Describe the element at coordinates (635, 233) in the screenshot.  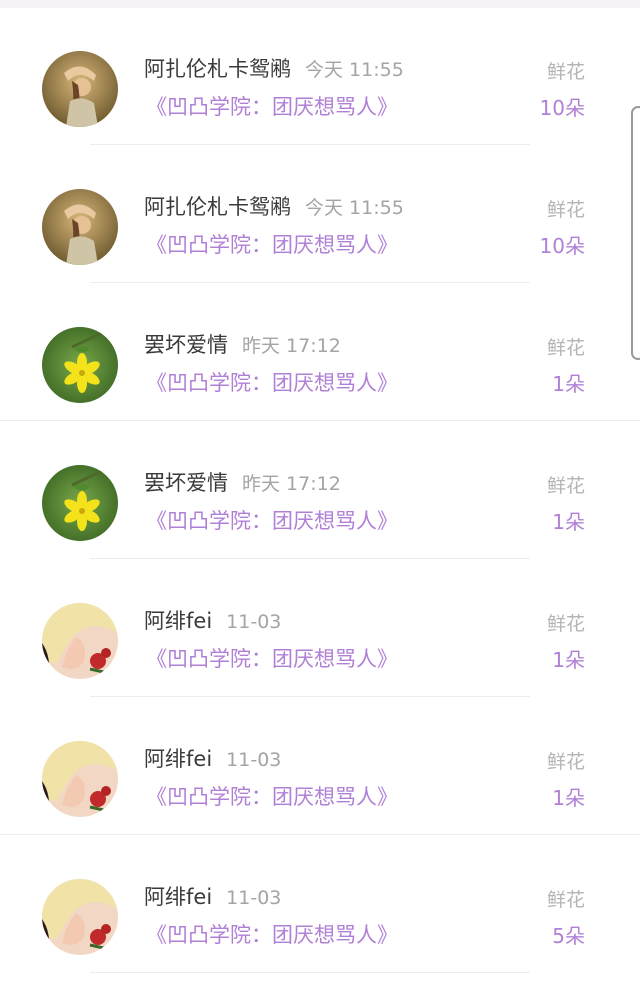
I see `side-drawer-handle` at that location.